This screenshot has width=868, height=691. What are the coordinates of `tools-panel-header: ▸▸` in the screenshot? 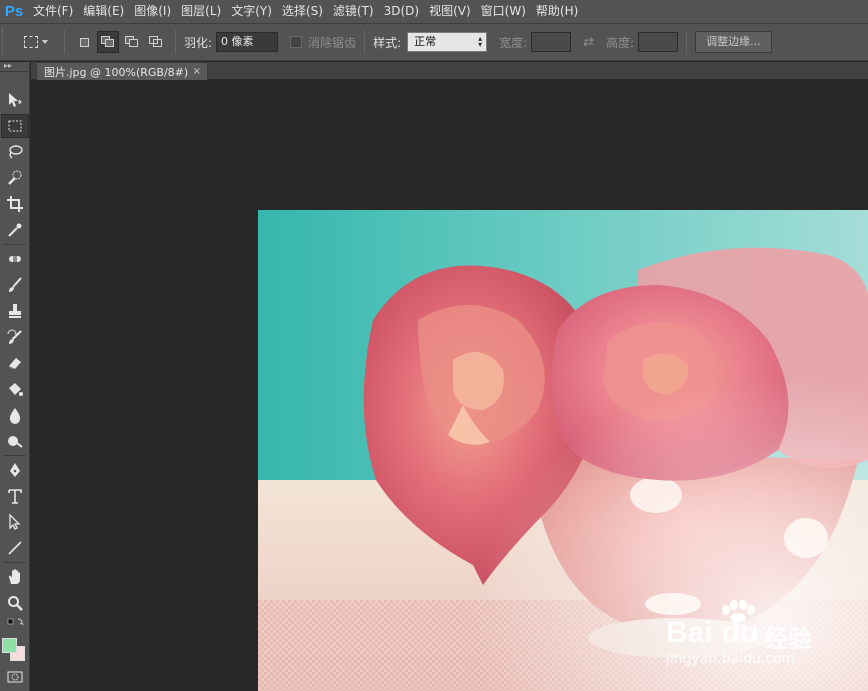 It's located at (14, 67).